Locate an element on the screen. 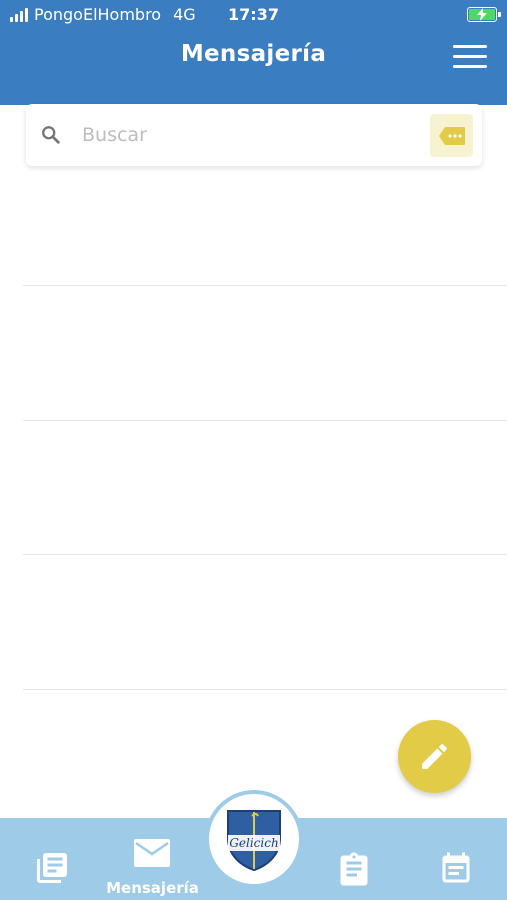 Image resolution: width=507 pixels, height=900 pixels. battery-icon is located at coordinates (484, 14).